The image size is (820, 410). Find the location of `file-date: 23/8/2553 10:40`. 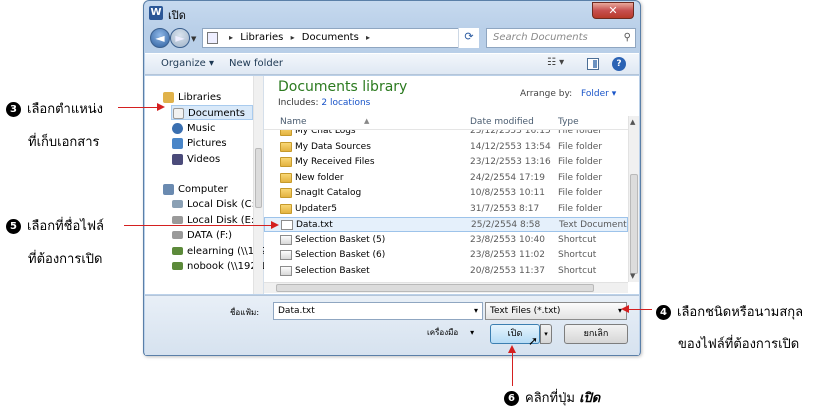

file-date: 23/8/2553 10:40 is located at coordinates (507, 239).